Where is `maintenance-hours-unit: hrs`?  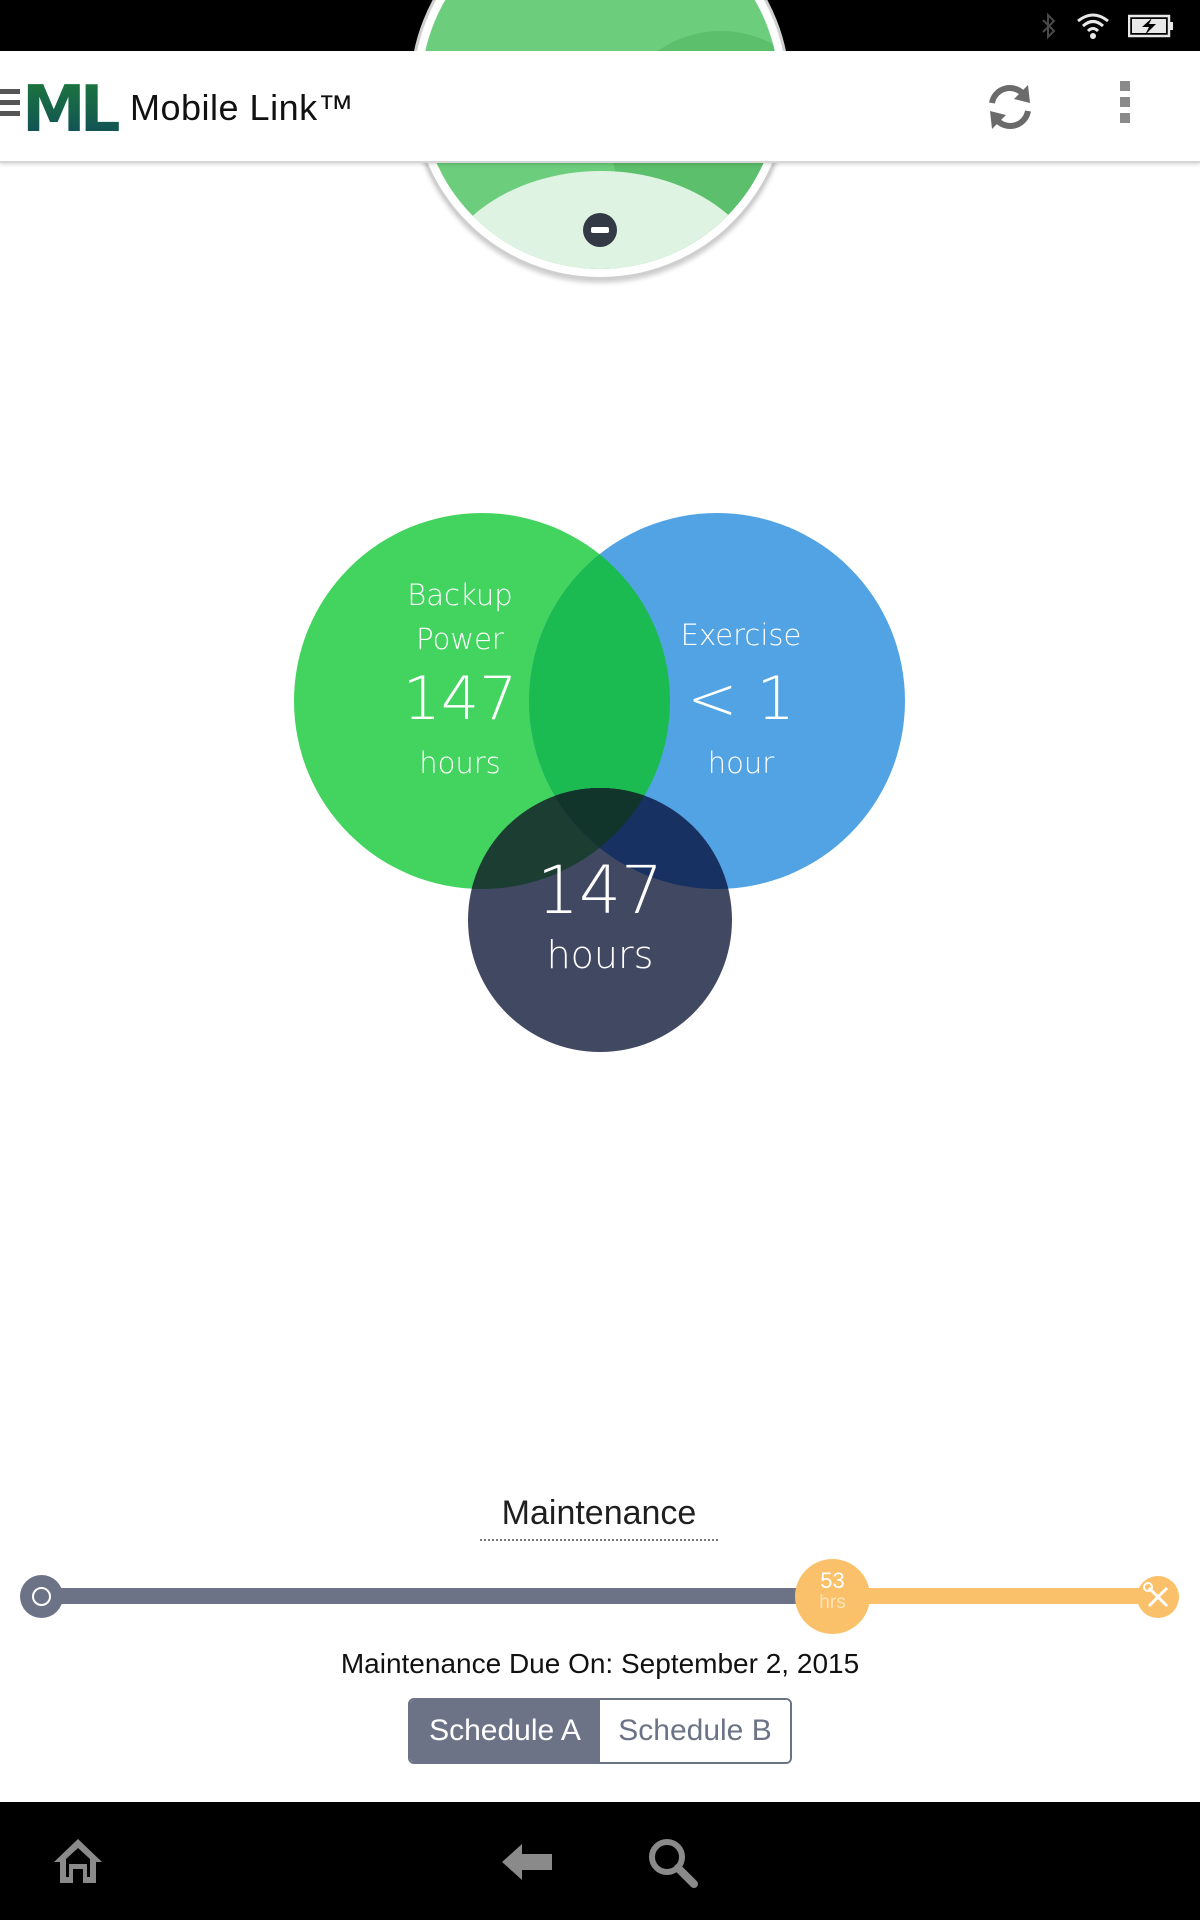
maintenance-hours-unit: hrs is located at coordinates (832, 1602).